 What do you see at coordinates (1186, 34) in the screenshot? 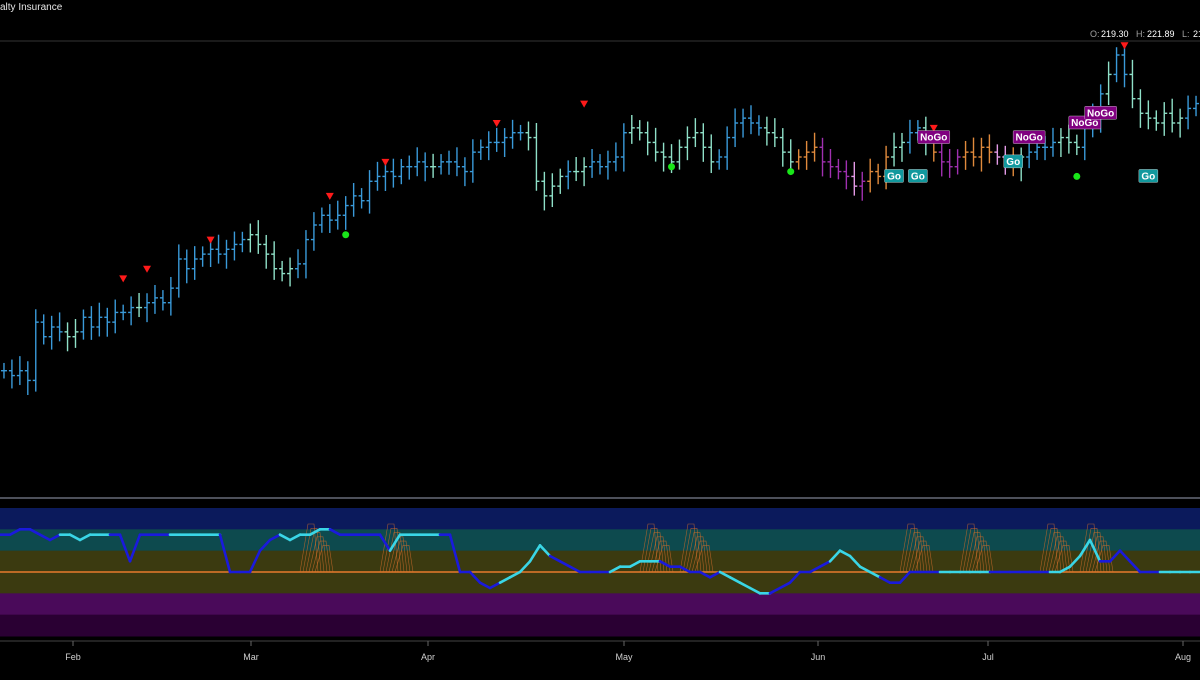
I see `ohlc-label: L:` at bounding box center [1186, 34].